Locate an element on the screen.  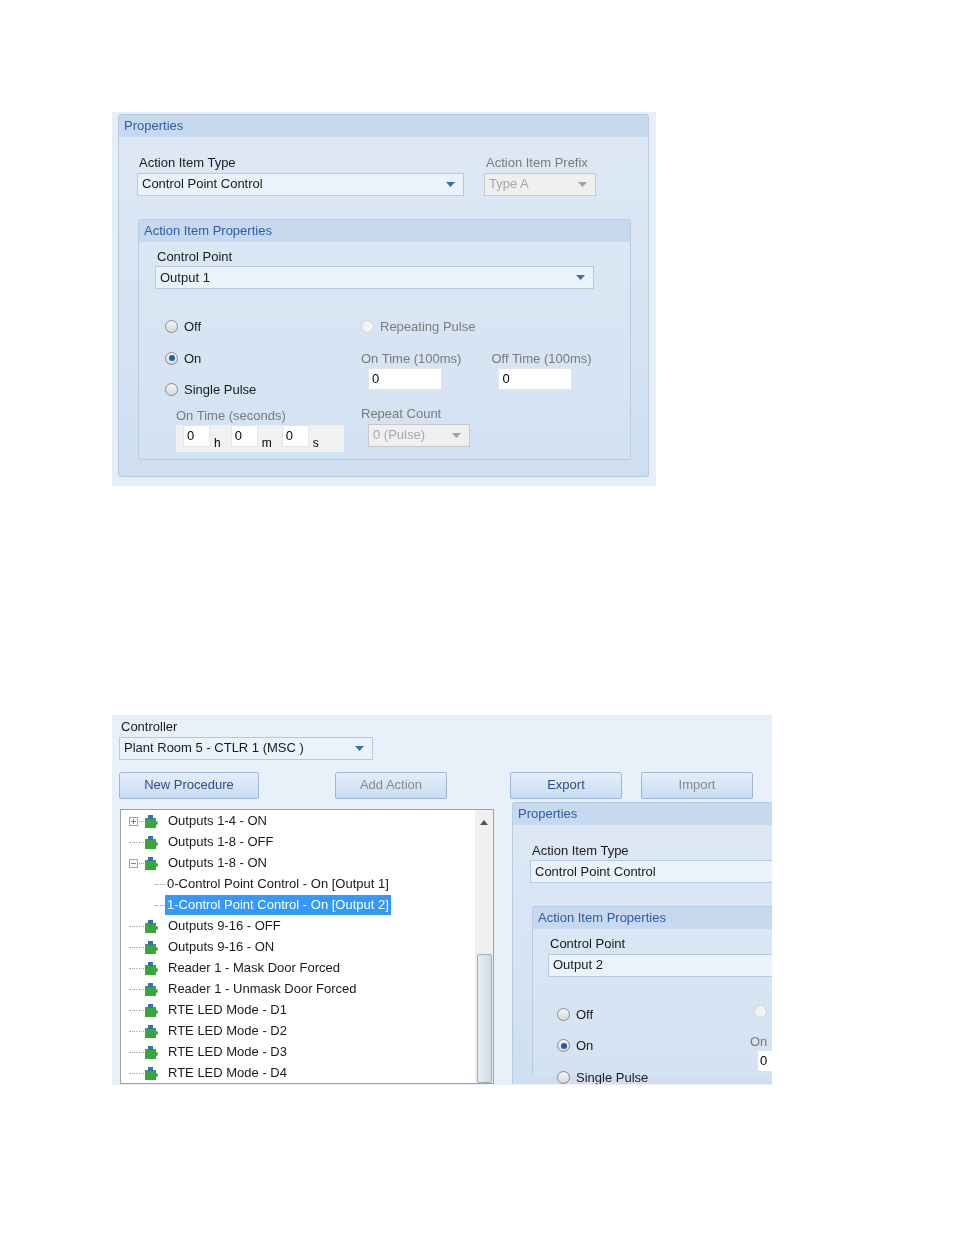
tree-item: 0-Control Point Control - On [Output 1] is located at coordinates (278, 884).